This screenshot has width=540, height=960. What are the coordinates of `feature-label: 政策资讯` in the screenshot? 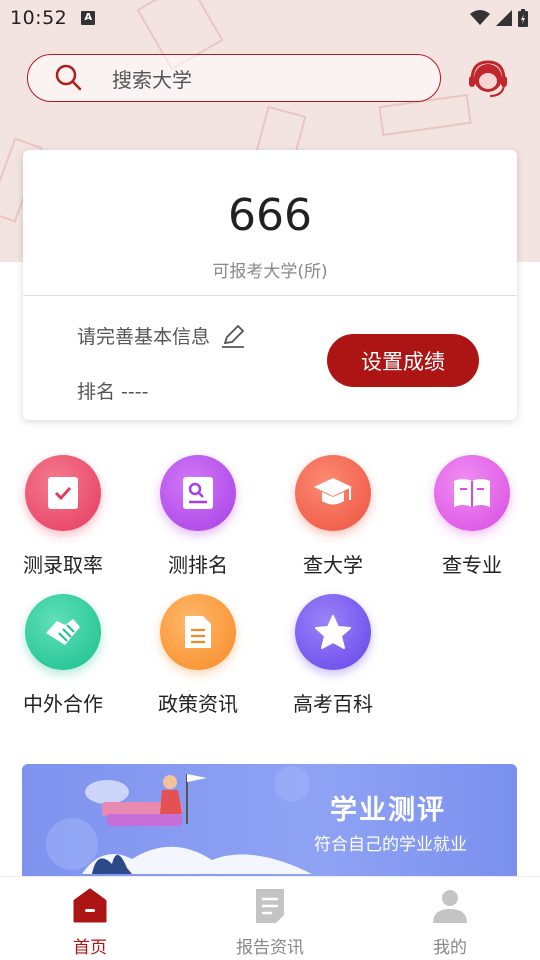 It's located at (198, 704).